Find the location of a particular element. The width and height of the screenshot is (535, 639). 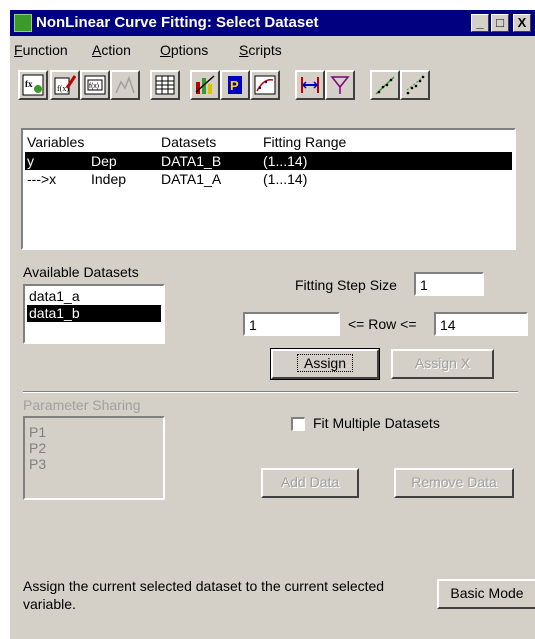

fit-multiple-checkbox is located at coordinates (298, 424).